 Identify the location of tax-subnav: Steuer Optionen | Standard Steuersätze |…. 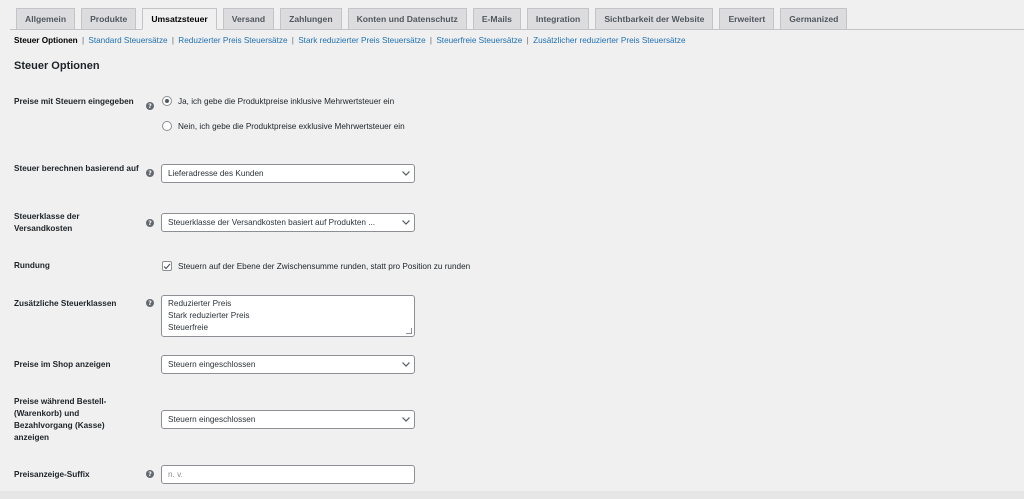
(350, 40).